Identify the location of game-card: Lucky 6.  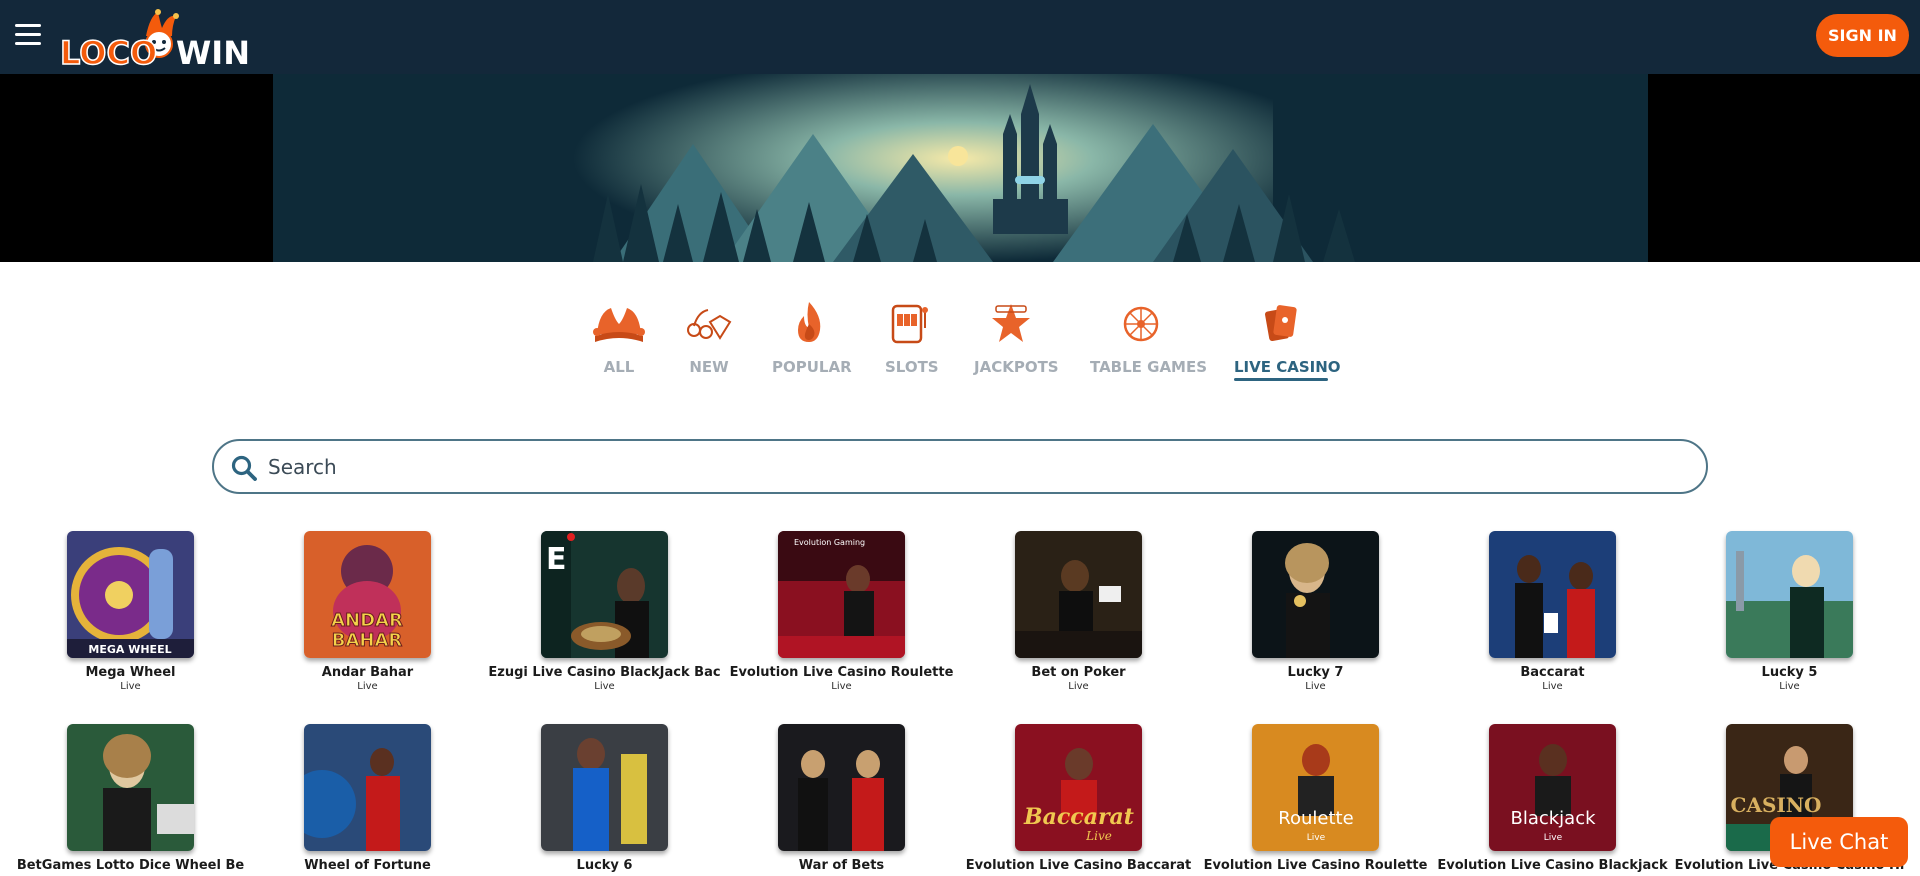
(604, 798).